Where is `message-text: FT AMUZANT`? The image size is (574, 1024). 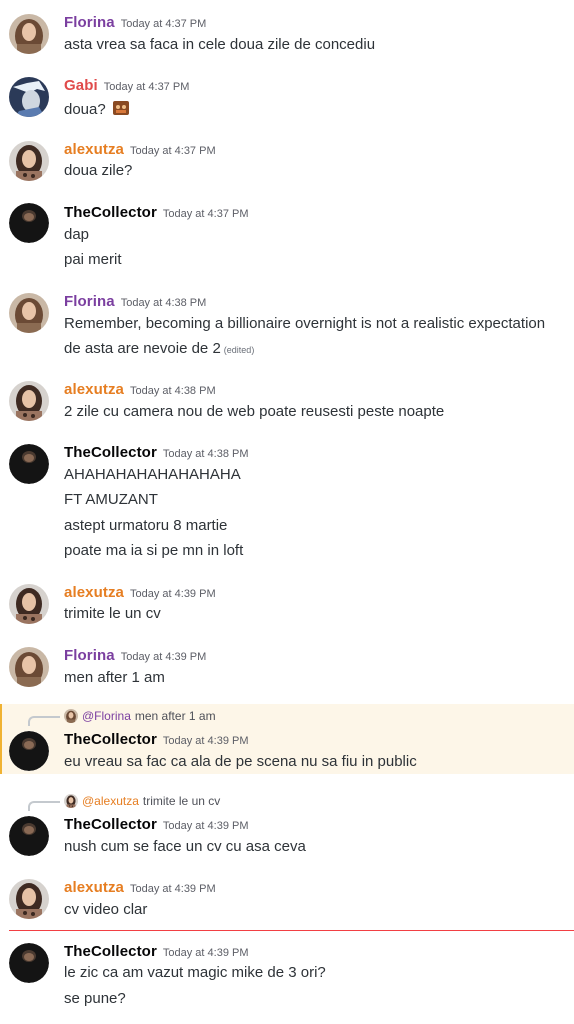
message-text: FT AMUZANT is located at coordinates (111, 499).